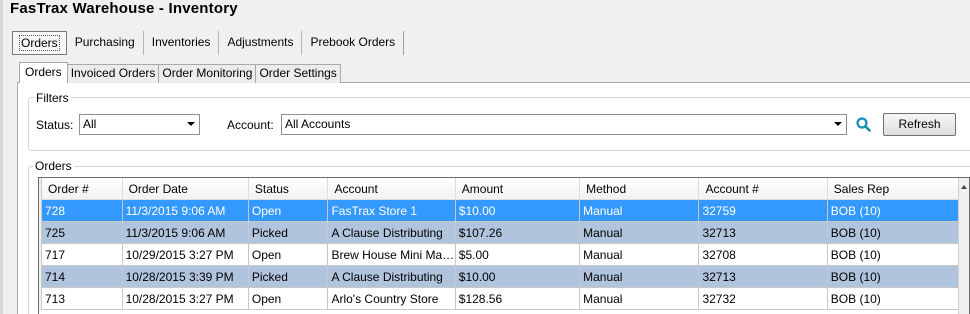  Describe the element at coordinates (392, 189) in the screenshot. I see `column-header-account: Account` at that location.